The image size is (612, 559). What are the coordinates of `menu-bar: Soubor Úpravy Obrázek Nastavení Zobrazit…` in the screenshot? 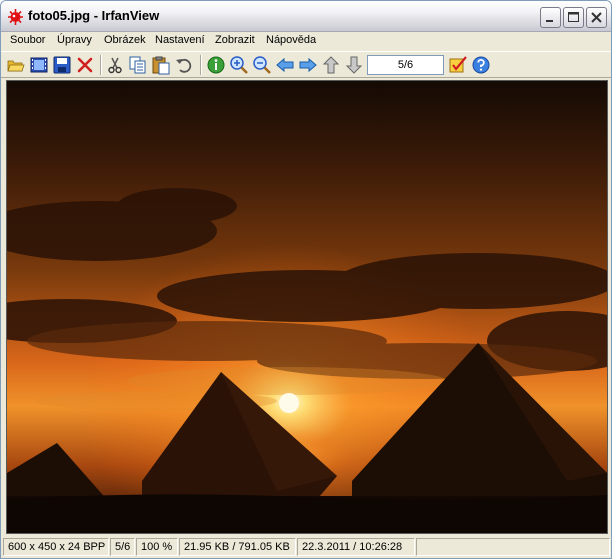 It's located at (306, 41).